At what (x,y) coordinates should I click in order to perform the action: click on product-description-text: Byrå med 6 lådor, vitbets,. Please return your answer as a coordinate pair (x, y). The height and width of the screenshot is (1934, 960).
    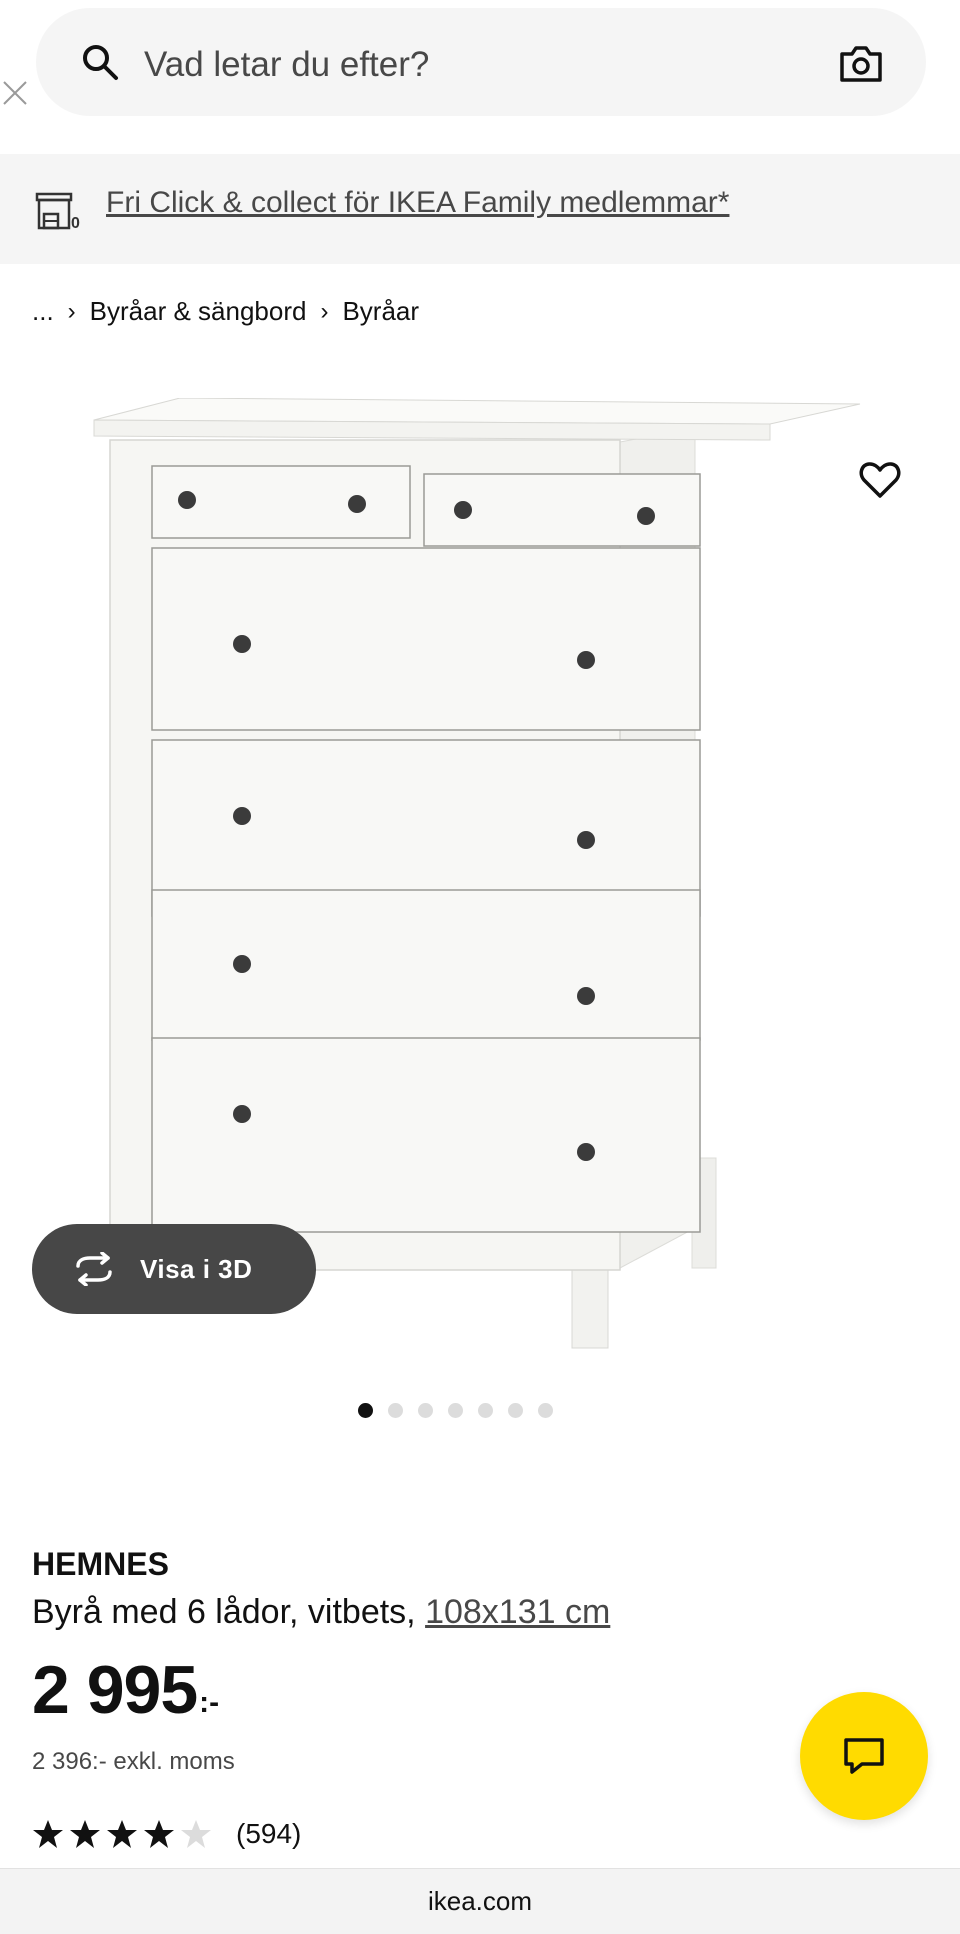
    Looking at the image, I should click on (229, 1612).